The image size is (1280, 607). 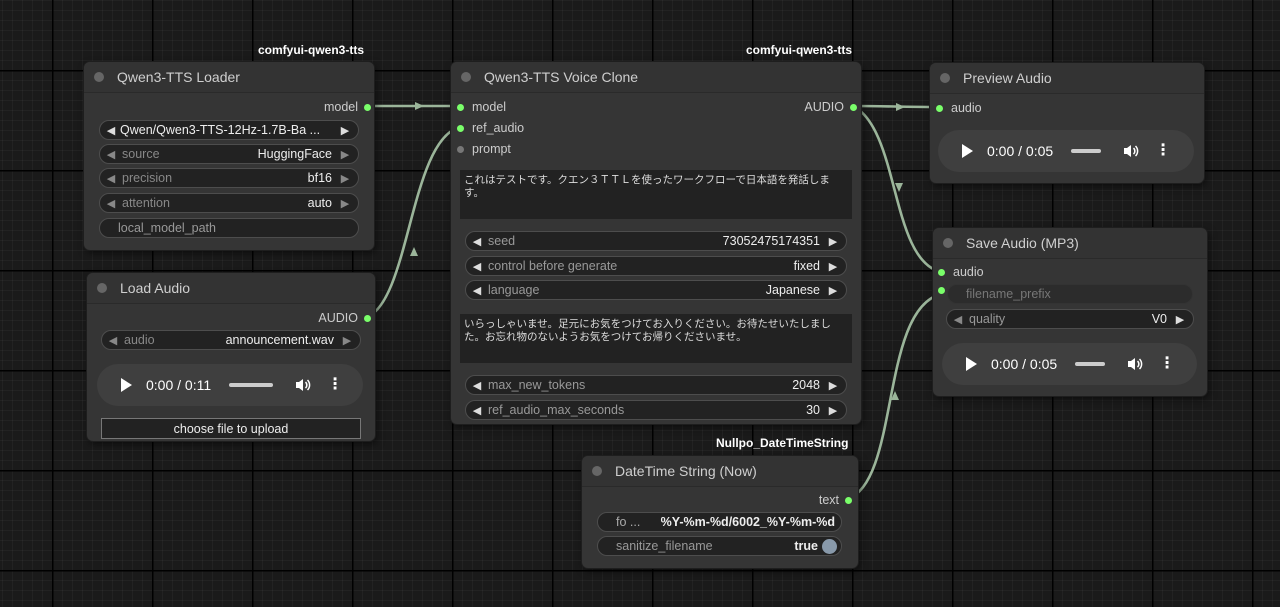 What do you see at coordinates (231, 428) in the screenshot?
I see `choose-file-button: choose file to upload` at bounding box center [231, 428].